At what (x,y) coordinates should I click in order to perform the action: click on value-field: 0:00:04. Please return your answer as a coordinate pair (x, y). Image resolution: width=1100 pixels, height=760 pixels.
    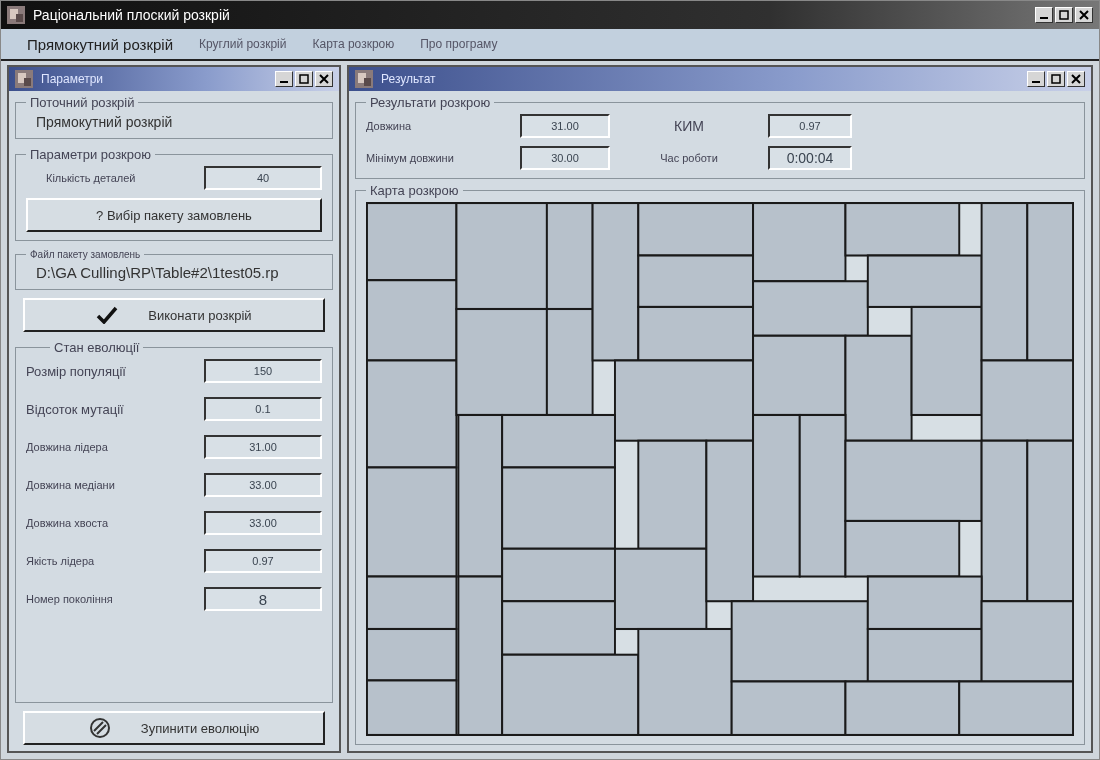
    Looking at the image, I should click on (810, 158).